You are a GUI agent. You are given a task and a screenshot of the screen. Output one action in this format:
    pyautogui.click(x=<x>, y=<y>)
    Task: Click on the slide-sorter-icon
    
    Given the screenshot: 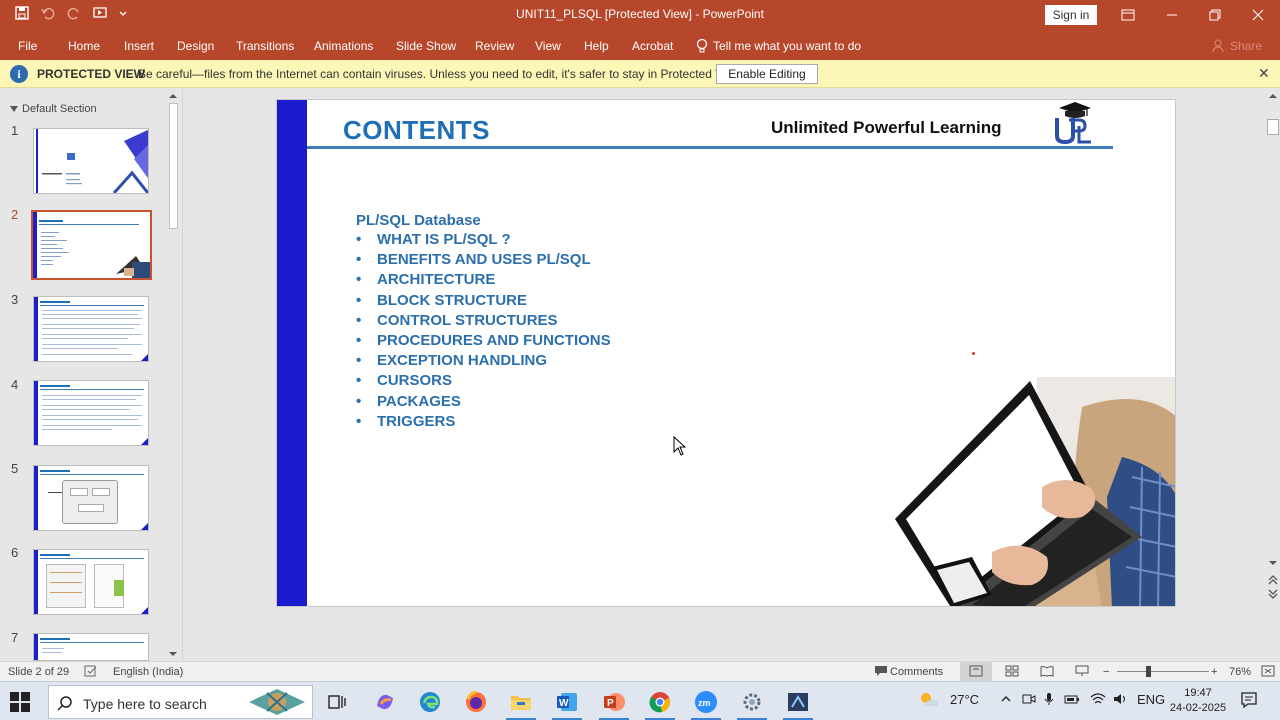 What is the action you would take?
    pyautogui.click(x=1012, y=672)
    